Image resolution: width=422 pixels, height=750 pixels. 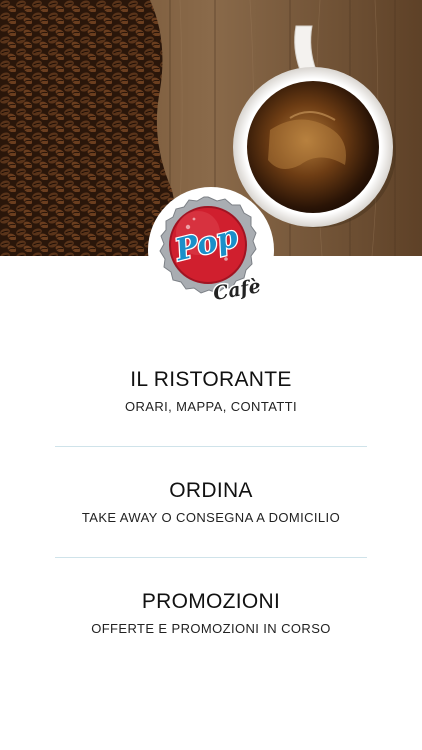 What do you see at coordinates (211, 602) in the screenshot?
I see `menu-item-title: PROMOZIONI` at bounding box center [211, 602].